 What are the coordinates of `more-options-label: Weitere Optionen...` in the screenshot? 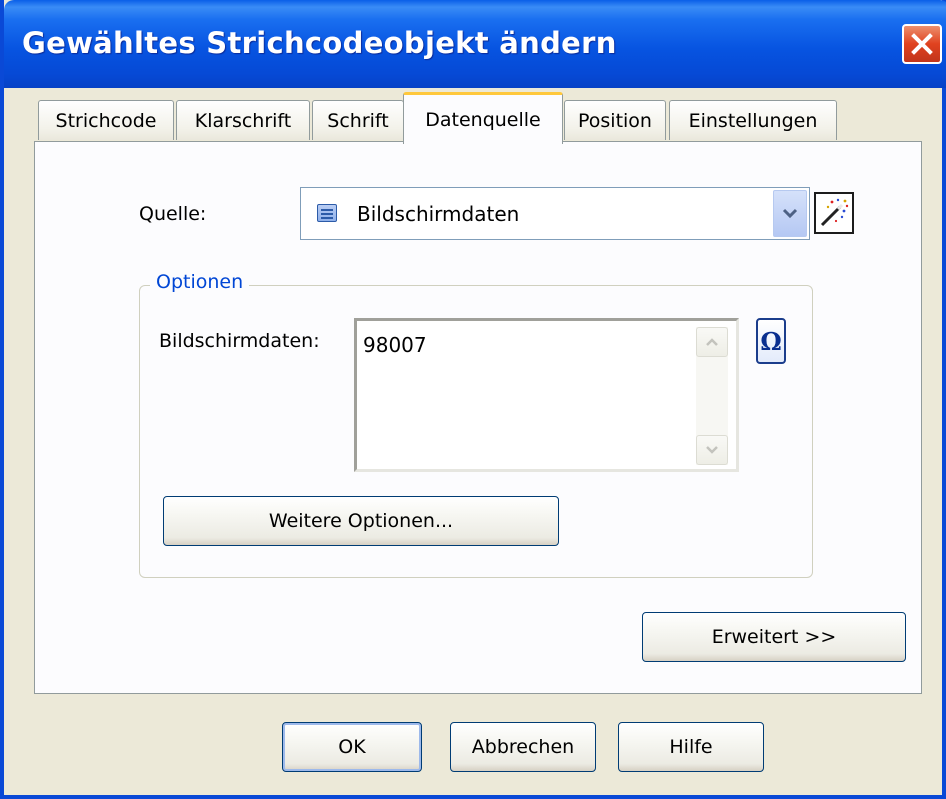 It's located at (361, 521).